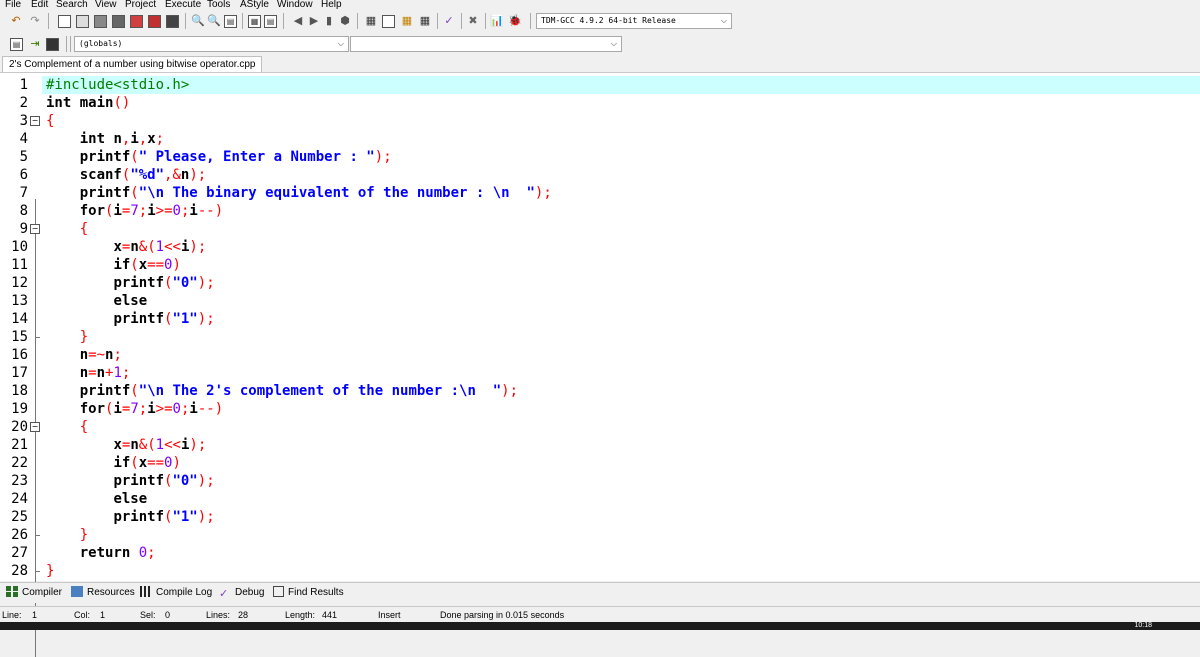 Image resolution: width=1200 pixels, height=657 pixels. I want to click on print-icon, so click(172, 21).